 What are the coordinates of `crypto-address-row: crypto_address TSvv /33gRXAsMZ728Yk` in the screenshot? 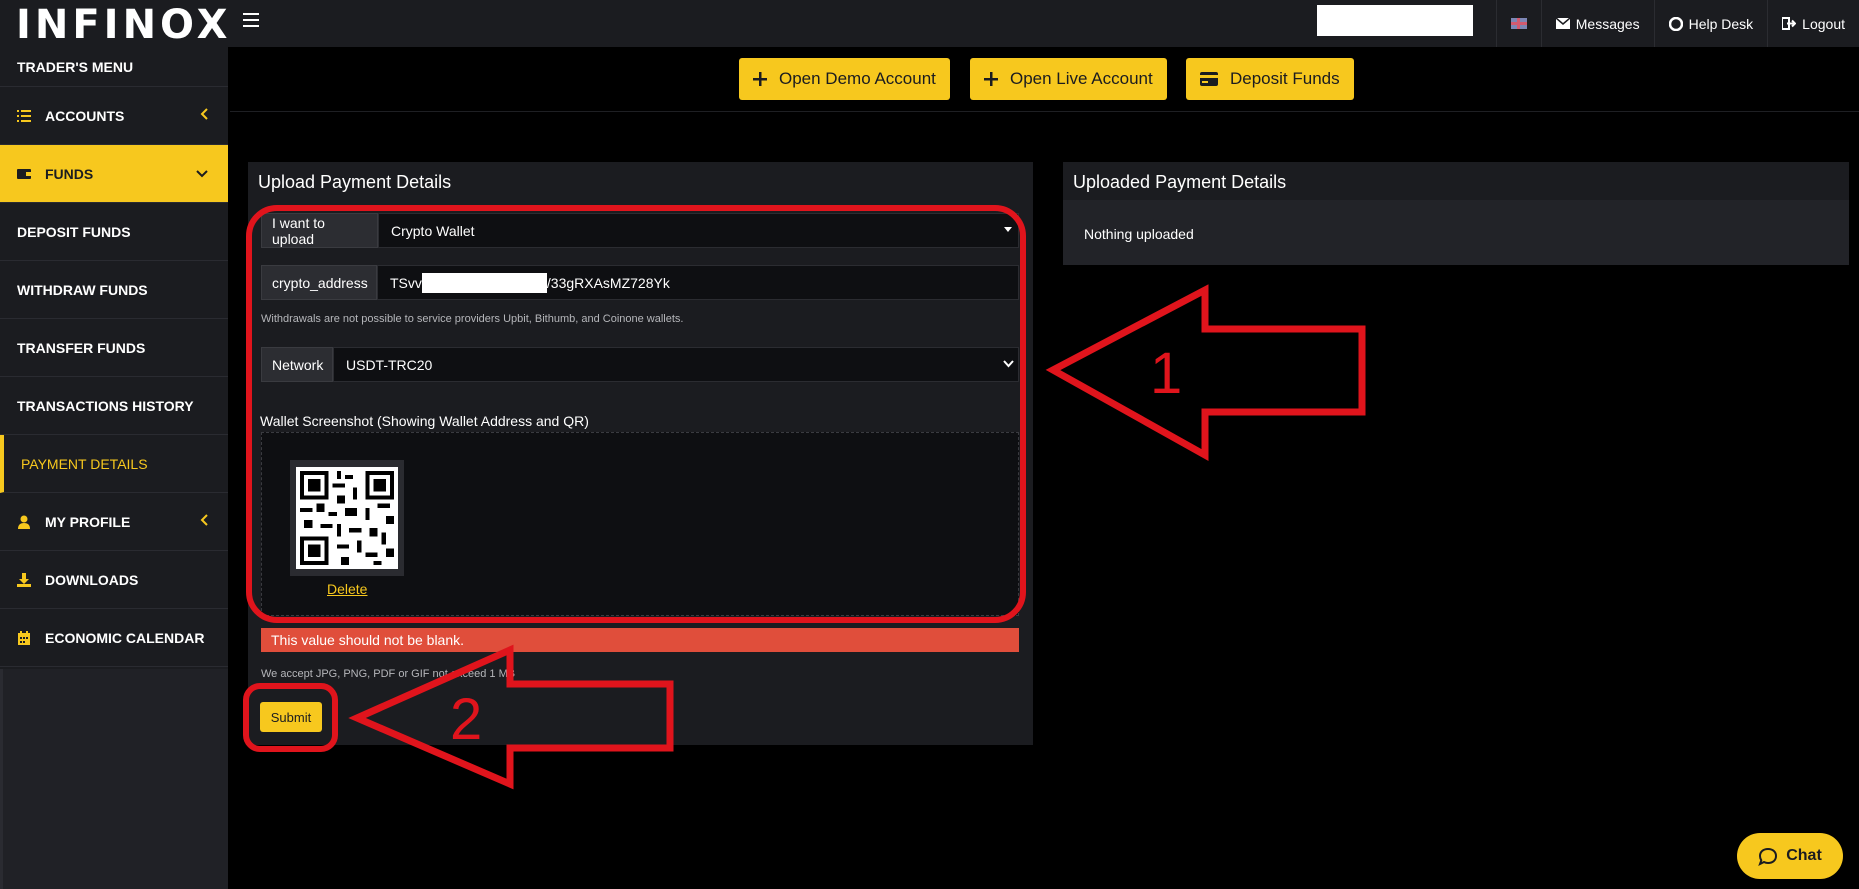 It's located at (640, 282).